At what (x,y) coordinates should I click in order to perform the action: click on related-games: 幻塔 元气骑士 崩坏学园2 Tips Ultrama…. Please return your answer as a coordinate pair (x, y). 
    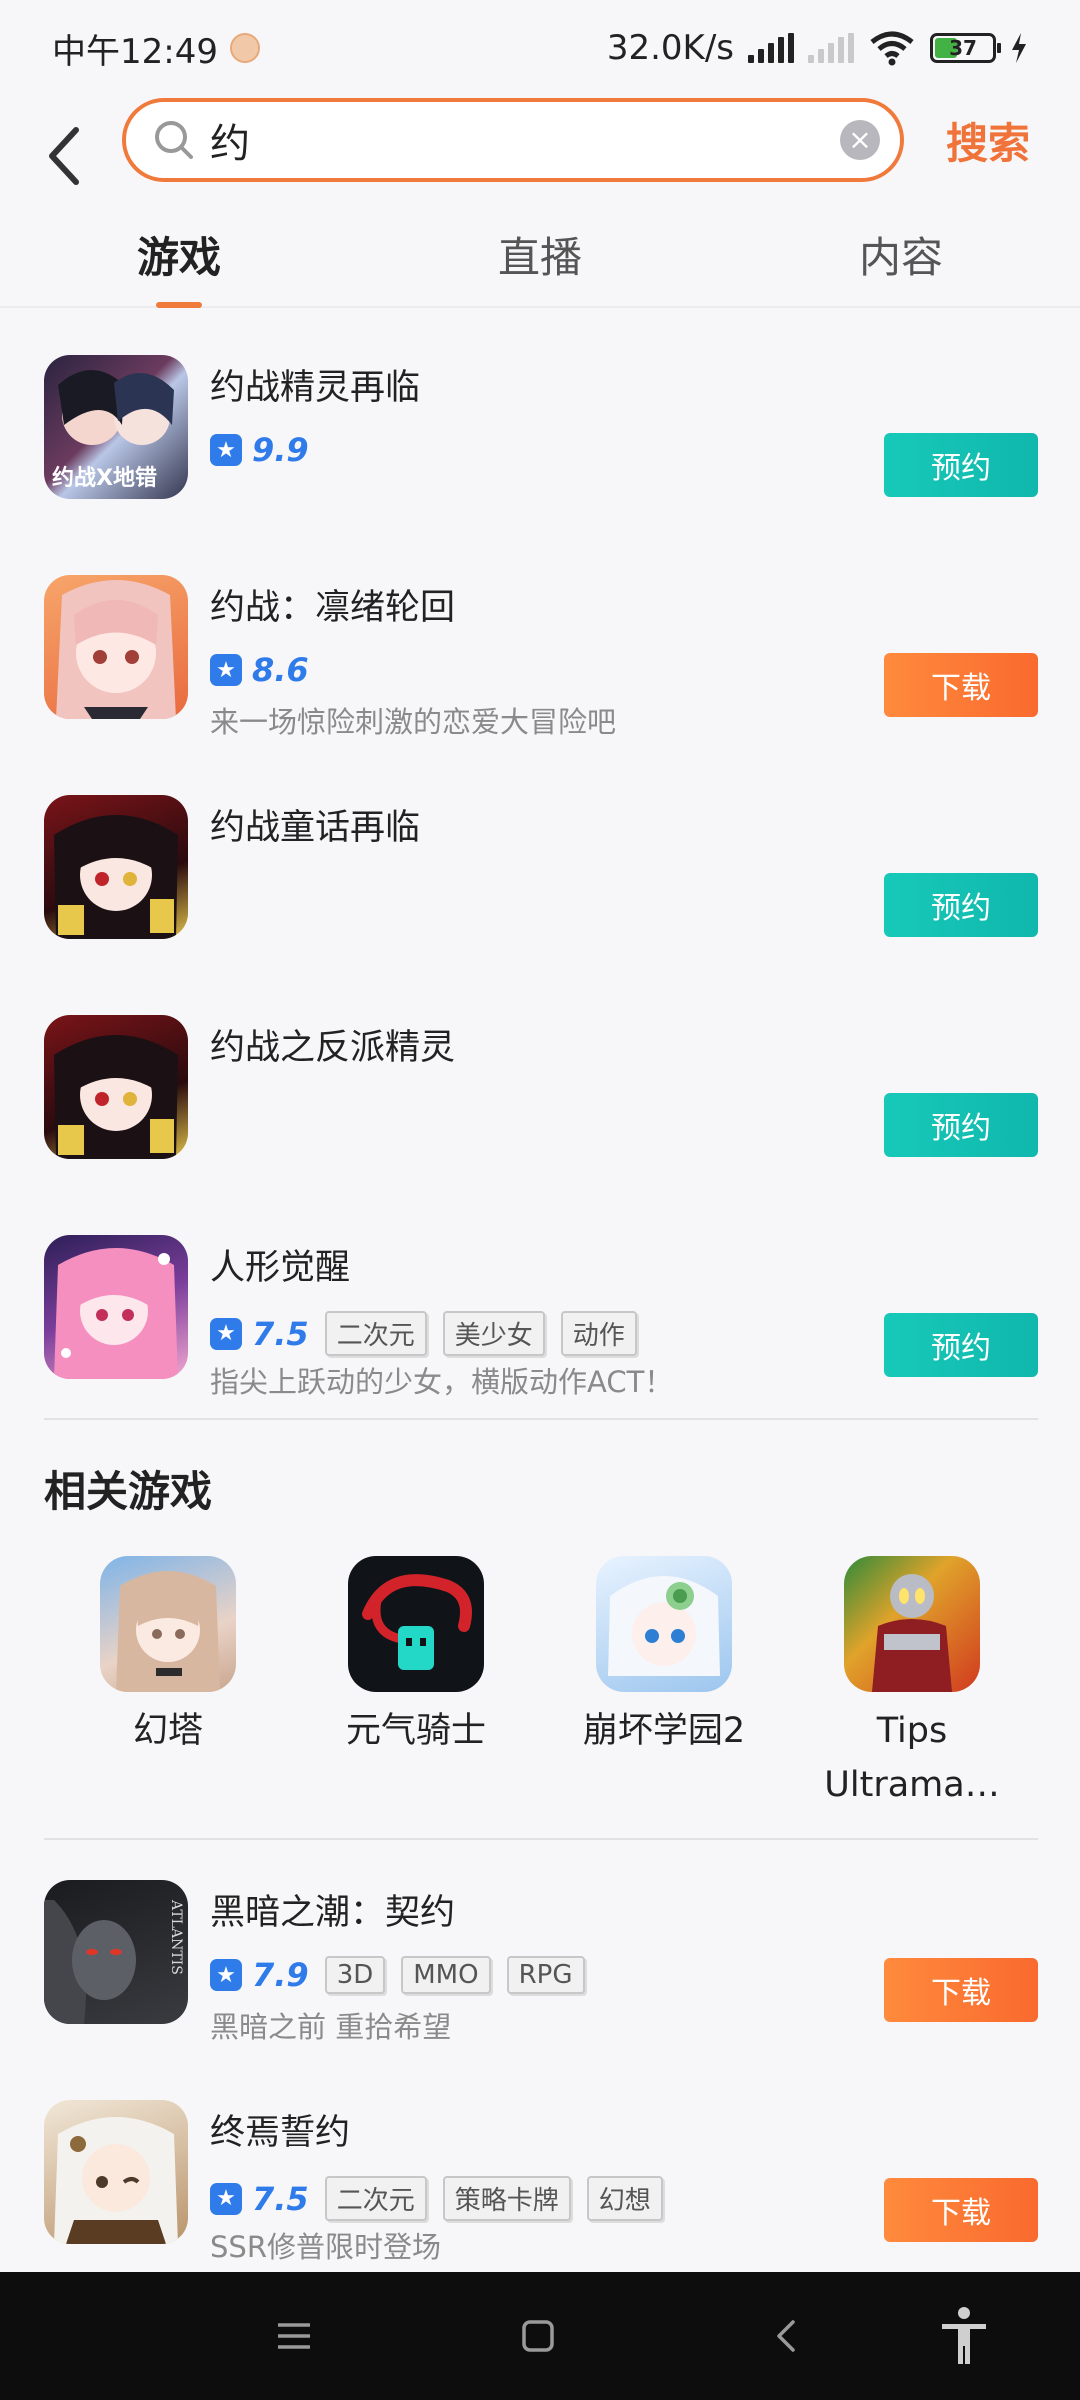
    Looking at the image, I should click on (540, 1686).